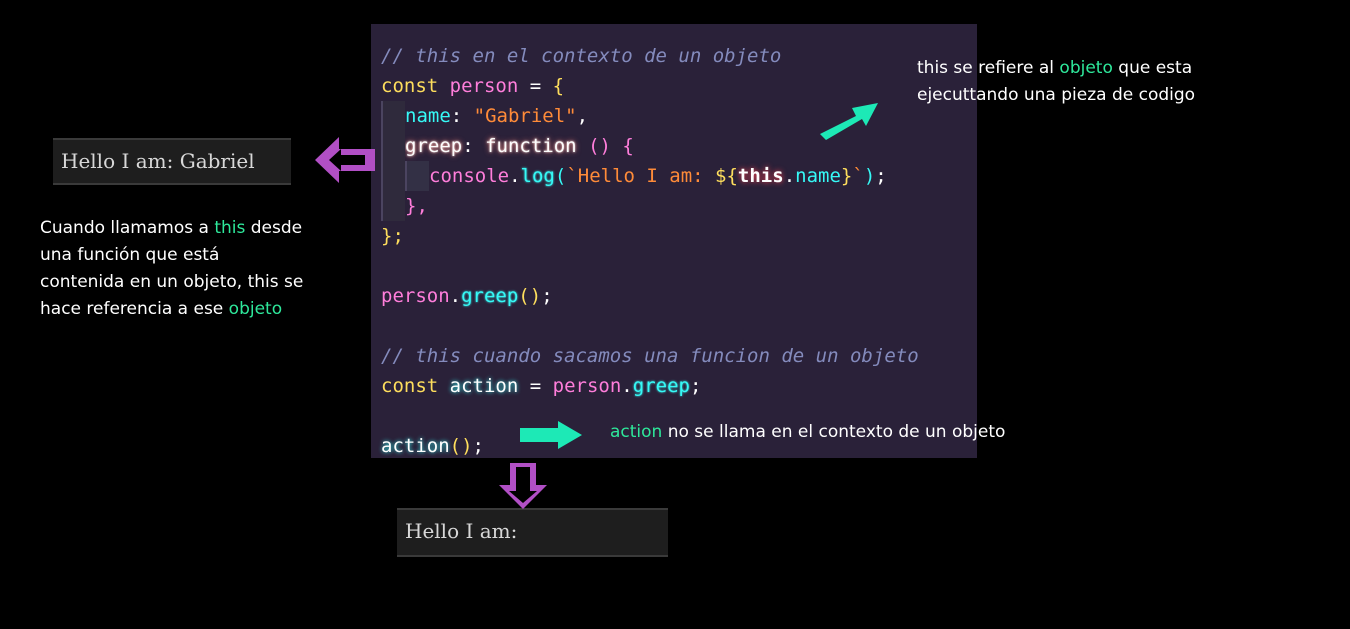  Describe the element at coordinates (127, 228) in the screenshot. I see `annotation-text: Cuando llamamos a` at that location.